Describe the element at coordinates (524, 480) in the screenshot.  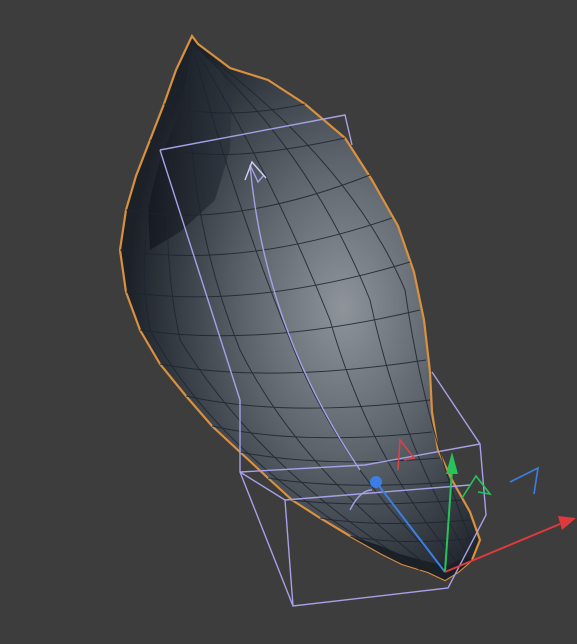
I see `axis-z-arrow-icon` at that location.